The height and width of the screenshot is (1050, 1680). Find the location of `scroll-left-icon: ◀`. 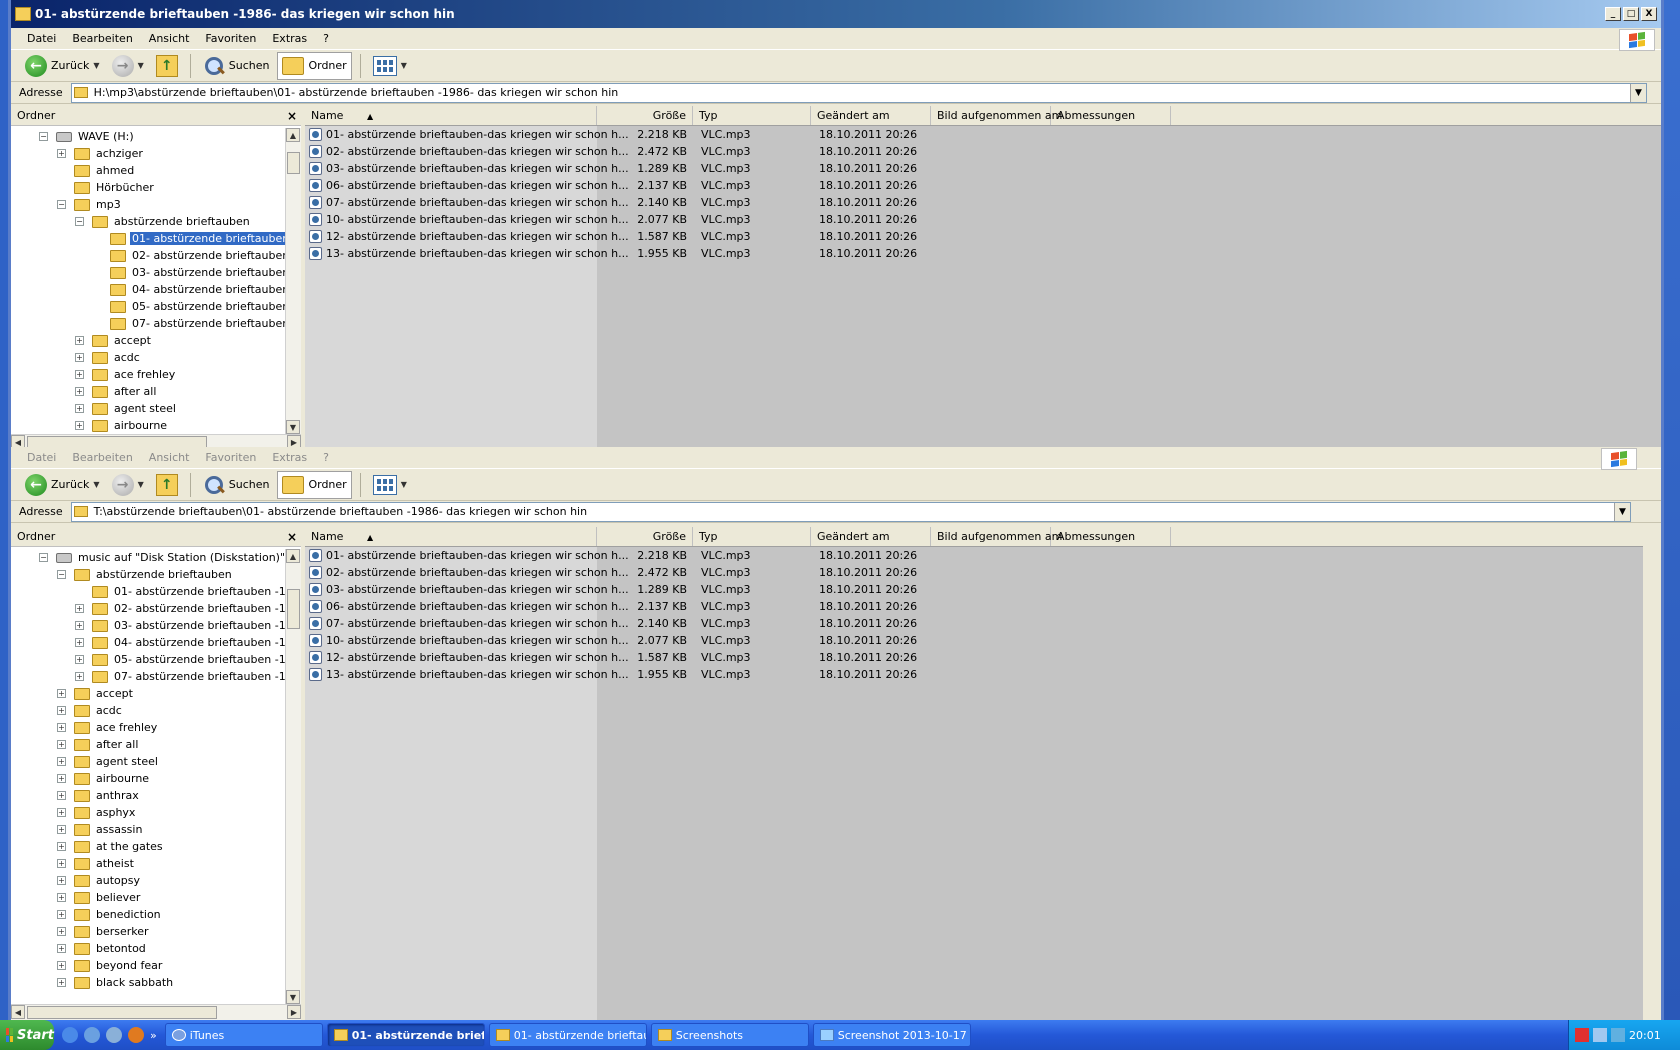

scroll-left-icon: ◀ is located at coordinates (18, 1012).